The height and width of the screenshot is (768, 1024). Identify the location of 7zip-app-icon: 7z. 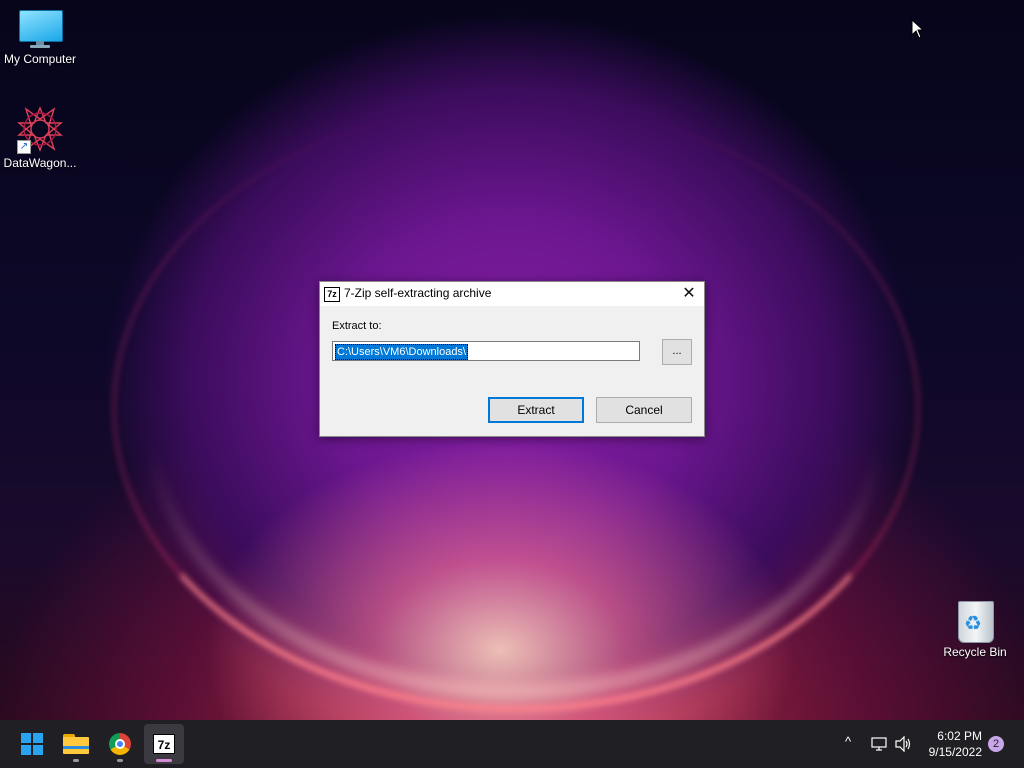
(332, 294).